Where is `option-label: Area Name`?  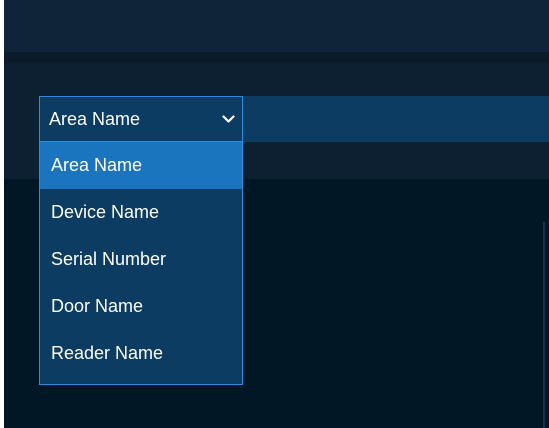 option-label: Area Name is located at coordinates (97, 165).